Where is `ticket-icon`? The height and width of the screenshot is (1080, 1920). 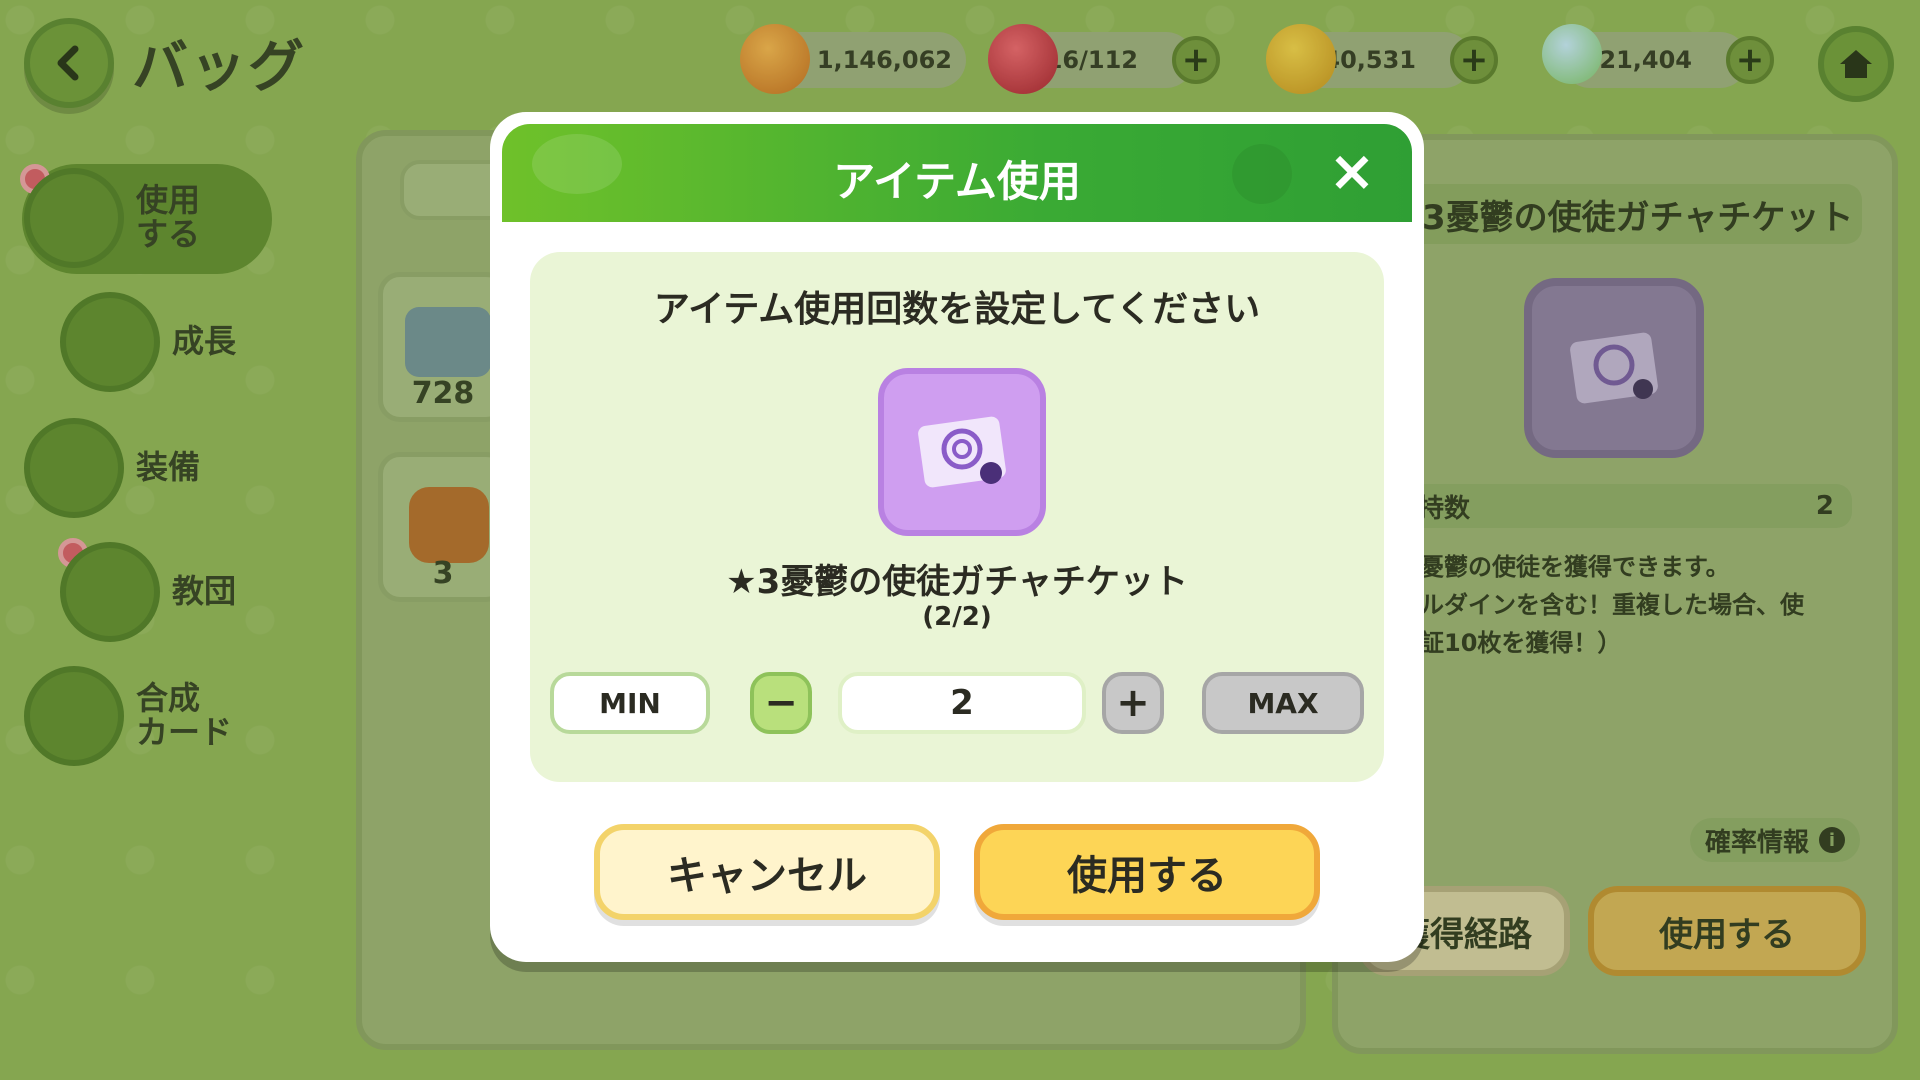
ticket-icon is located at coordinates (962, 452).